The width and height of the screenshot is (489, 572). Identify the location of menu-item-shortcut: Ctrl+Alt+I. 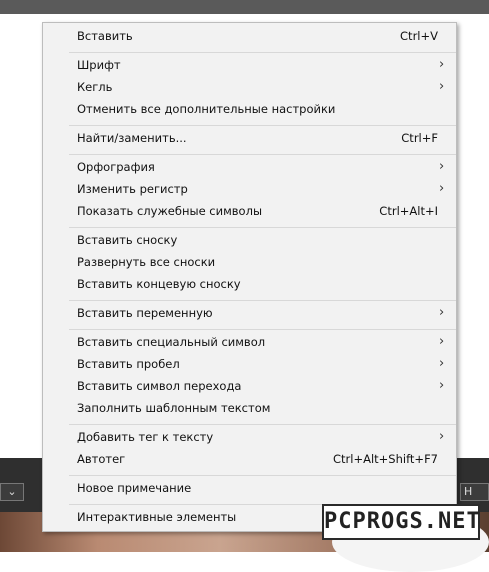
(408, 211).